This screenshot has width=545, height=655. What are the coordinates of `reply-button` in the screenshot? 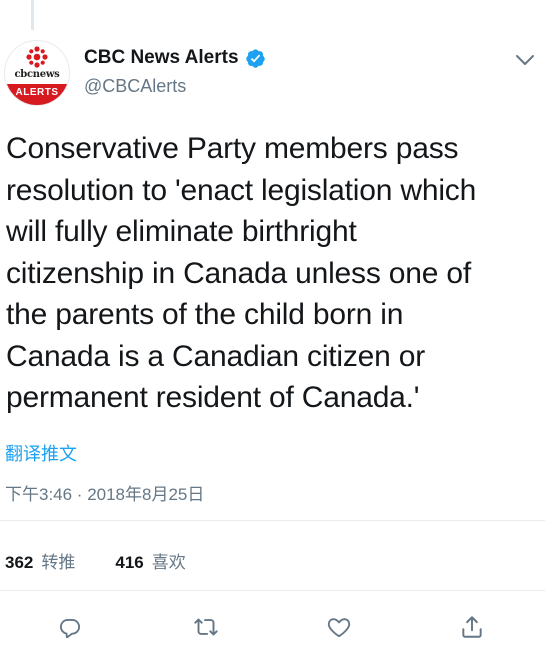 It's located at (70, 627).